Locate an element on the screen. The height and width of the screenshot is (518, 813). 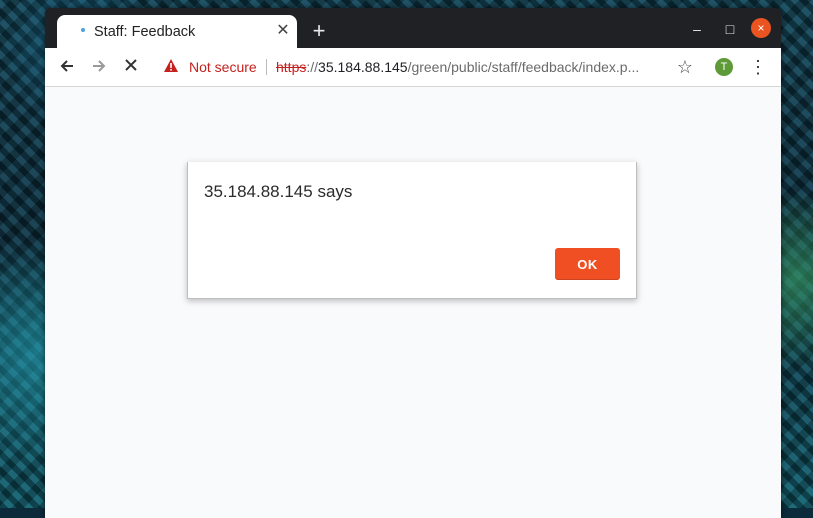
tab-staff-feedback: Staff: Feedback ✕ is located at coordinates (177, 32).